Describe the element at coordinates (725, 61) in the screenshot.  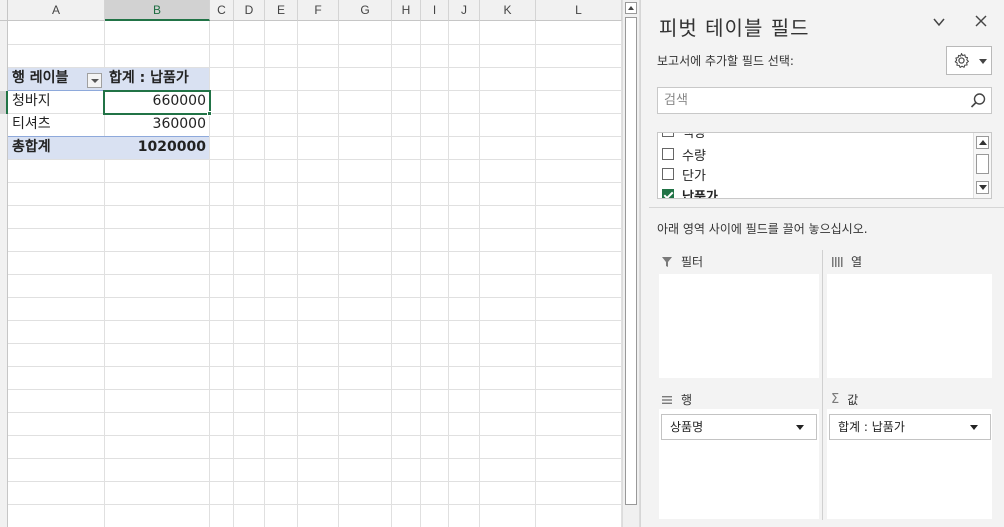
I see `pane-subtitle: 보고서에 추가할 필드 선택:` at that location.